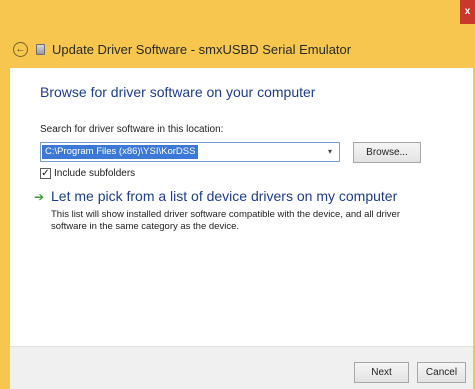 The image size is (475, 389). Describe the element at coordinates (45, 173) in the screenshot. I see `include-subfolders-checkbox: ✓` at that location.